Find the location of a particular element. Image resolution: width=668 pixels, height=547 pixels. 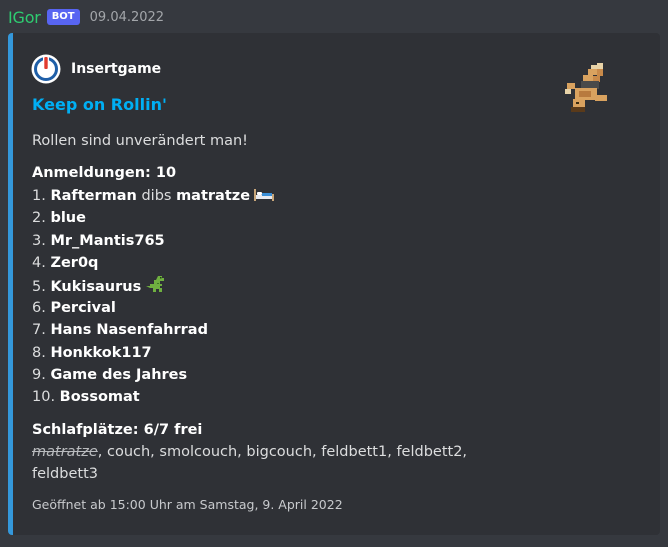

pixel-wrestler-sprite is located at coordinates (589, 89).